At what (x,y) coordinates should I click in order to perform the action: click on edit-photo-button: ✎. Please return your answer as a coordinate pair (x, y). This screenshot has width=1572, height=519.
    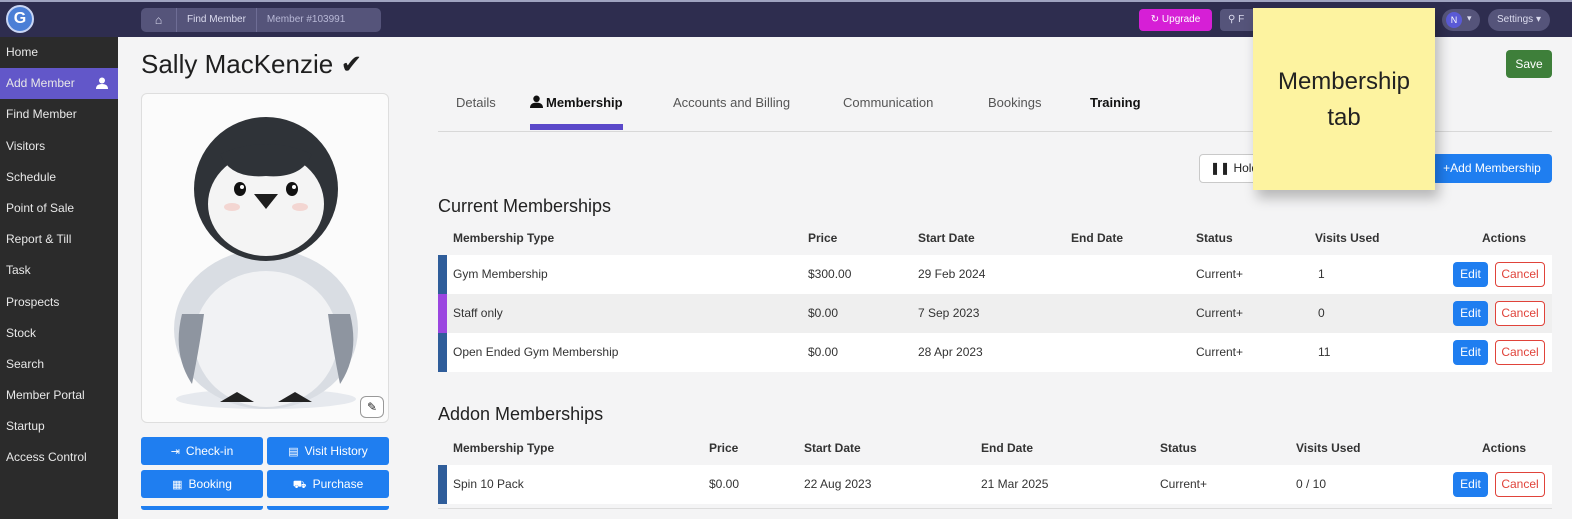
    Looking at the image, I should click on (372, 407).